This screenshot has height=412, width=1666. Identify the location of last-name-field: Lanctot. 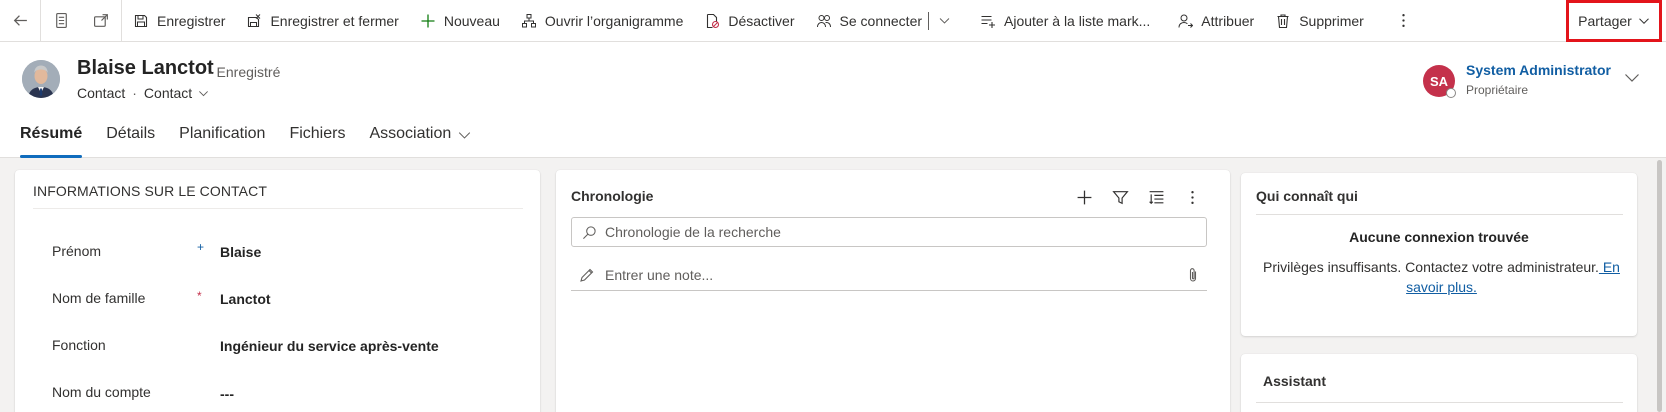
(245, 299).